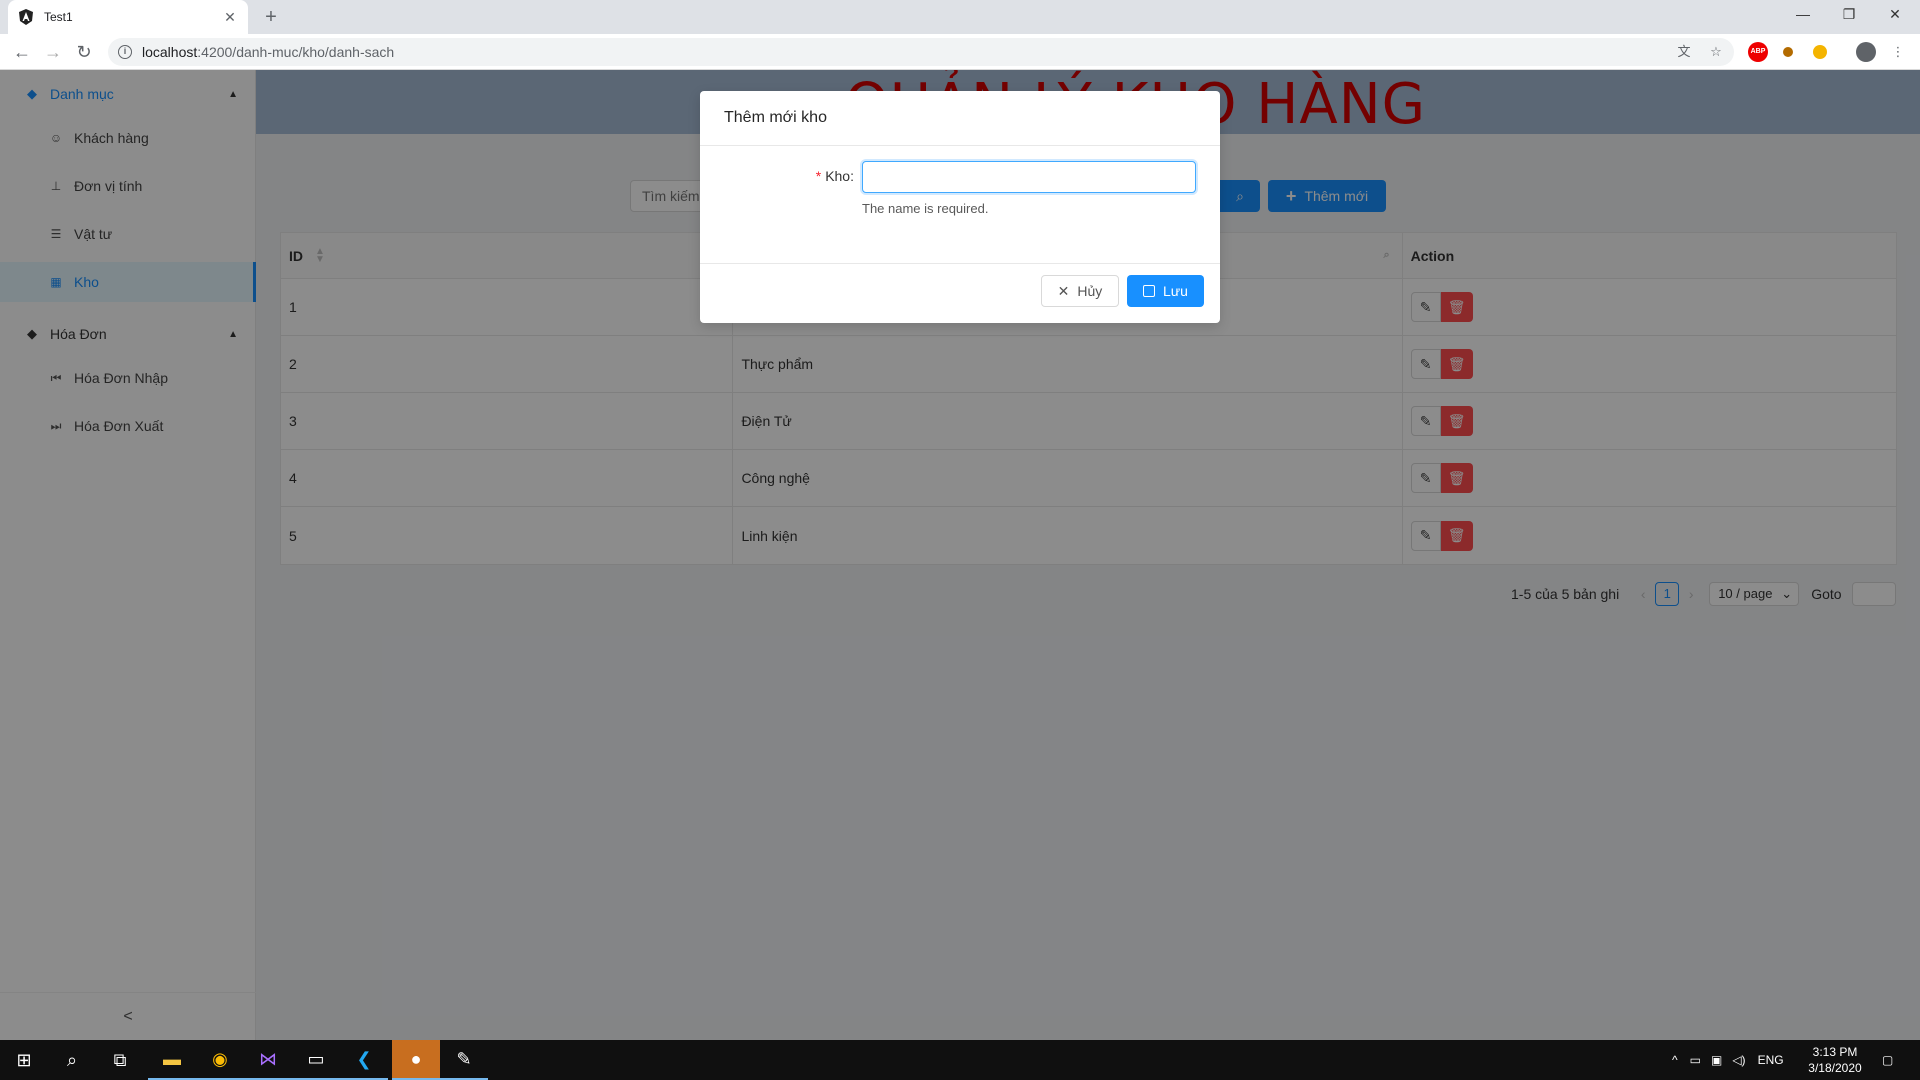 This screenshot has width=1920, height=1080. I want to click on url-text: localhost:4200/danh-muc/kho/danh-sach, so click(268, 52).